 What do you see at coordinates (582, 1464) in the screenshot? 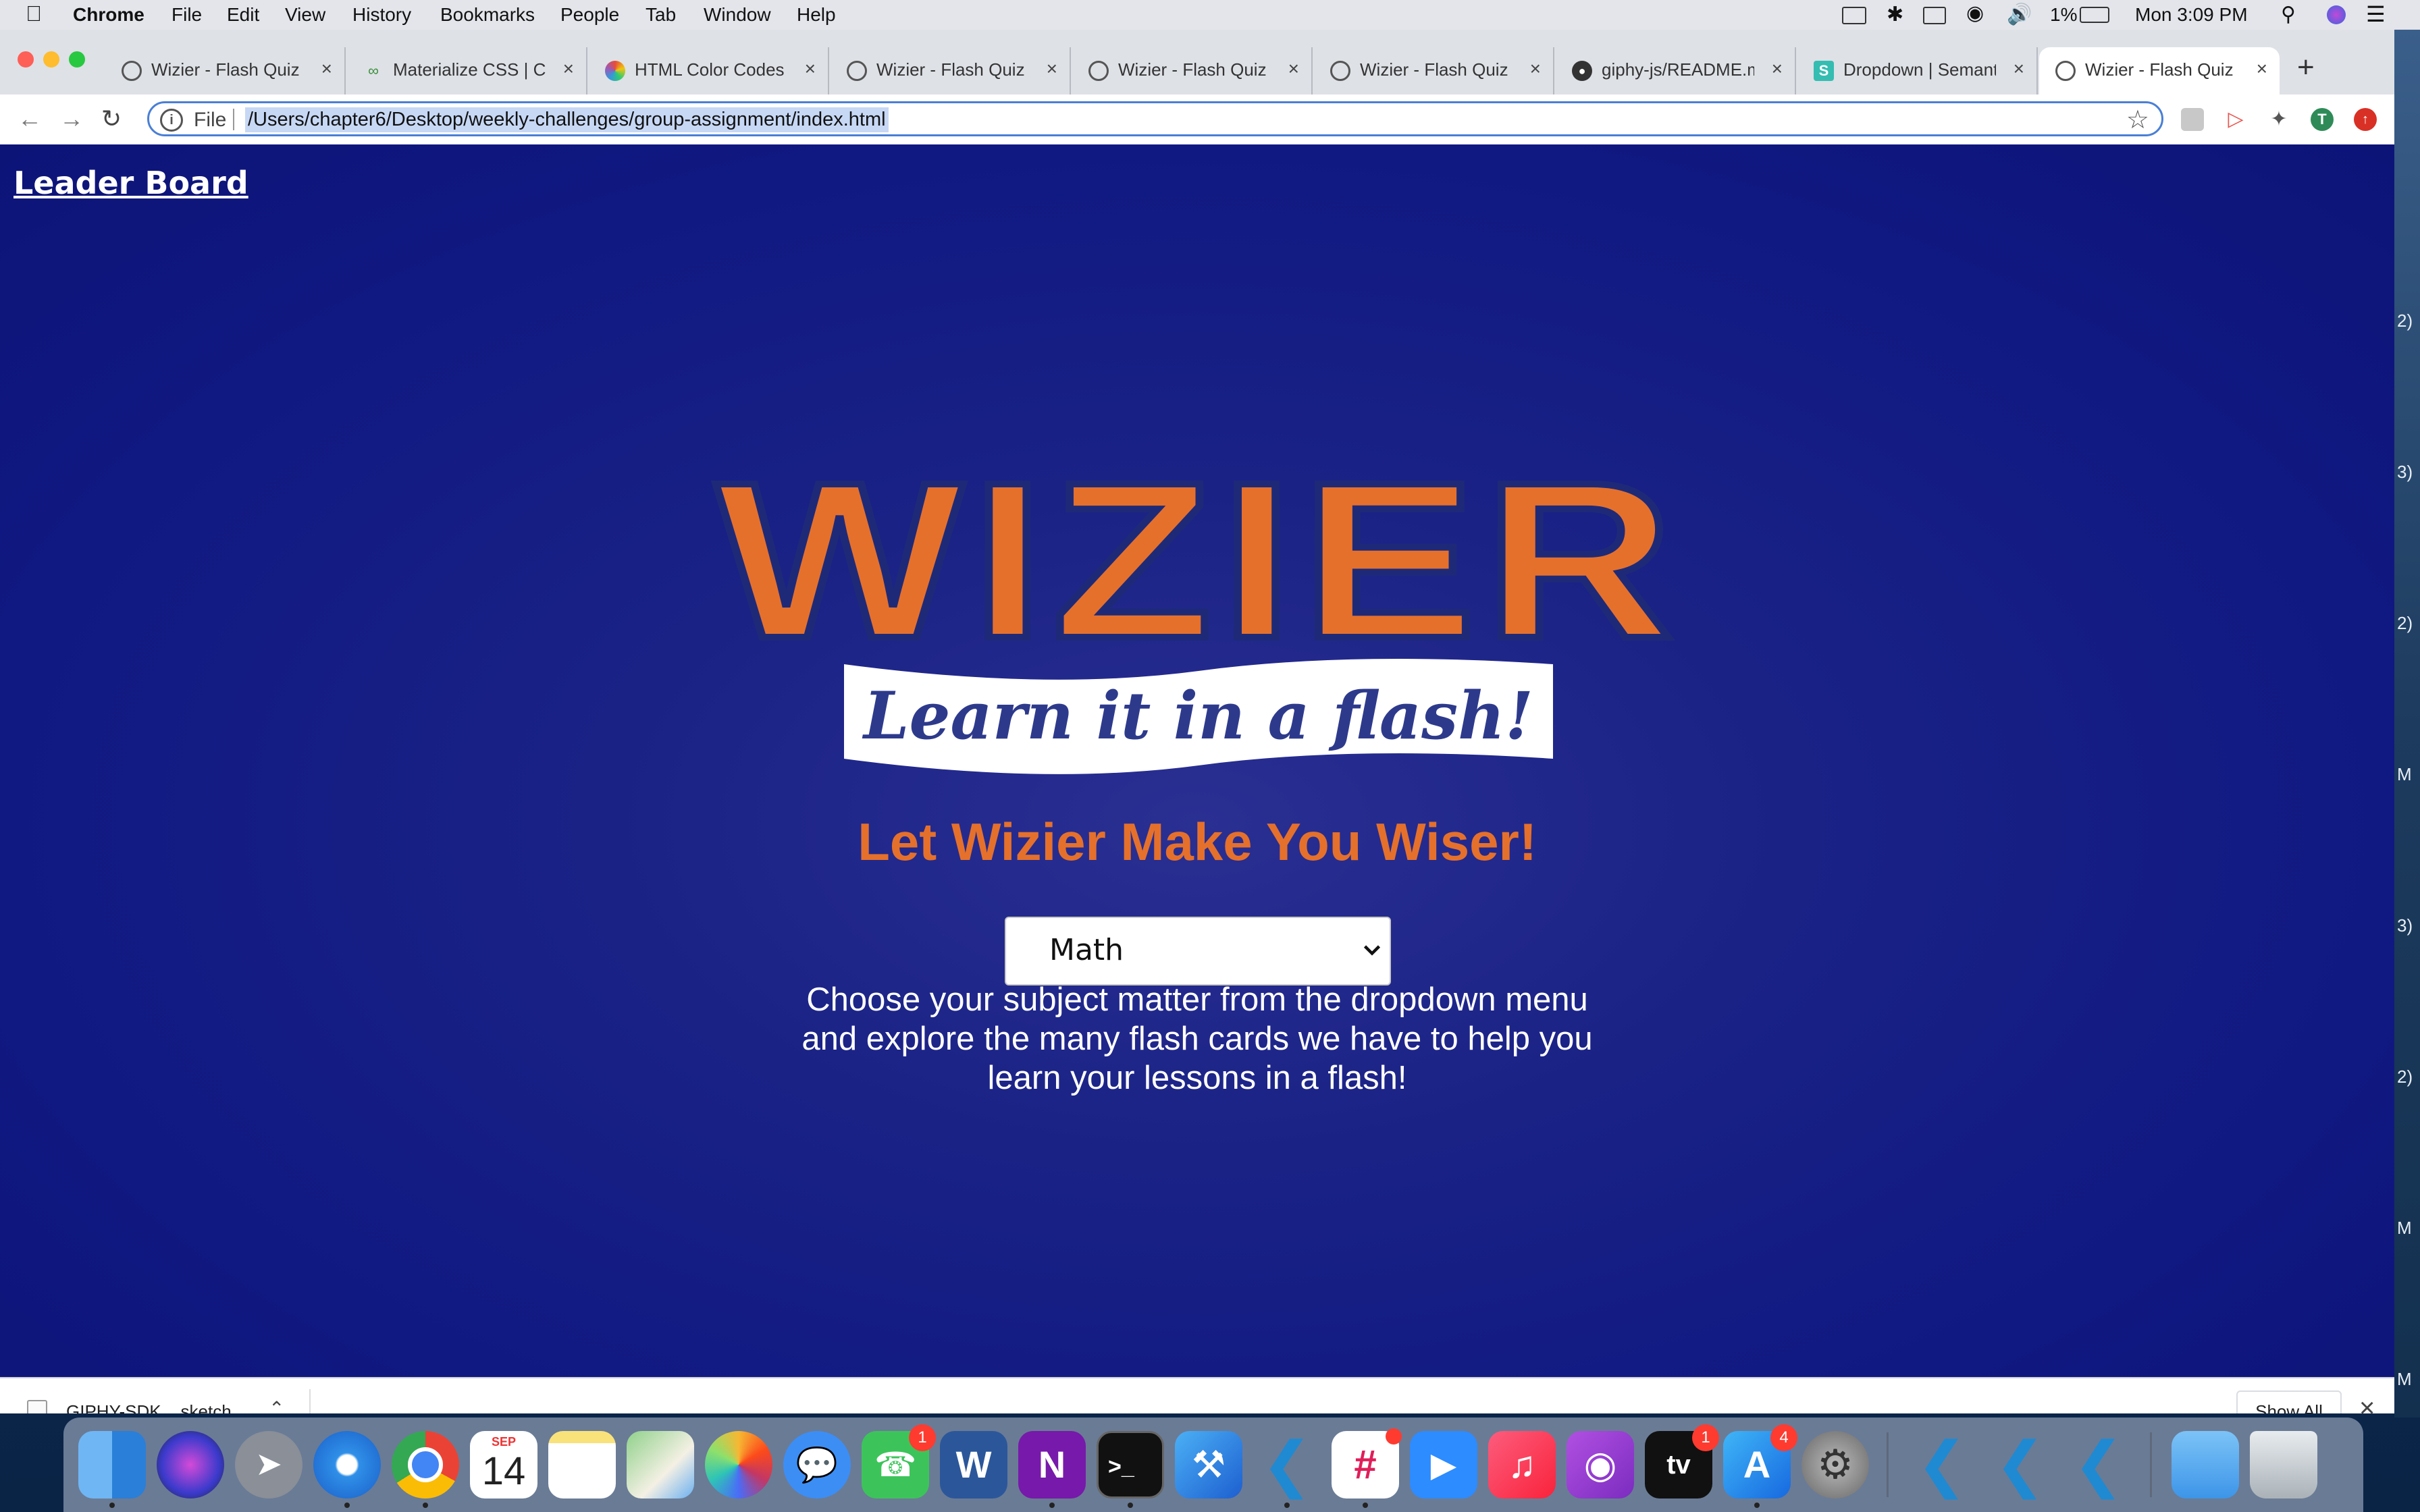
I see `notes-icon` at bounding box center [582, 1464].